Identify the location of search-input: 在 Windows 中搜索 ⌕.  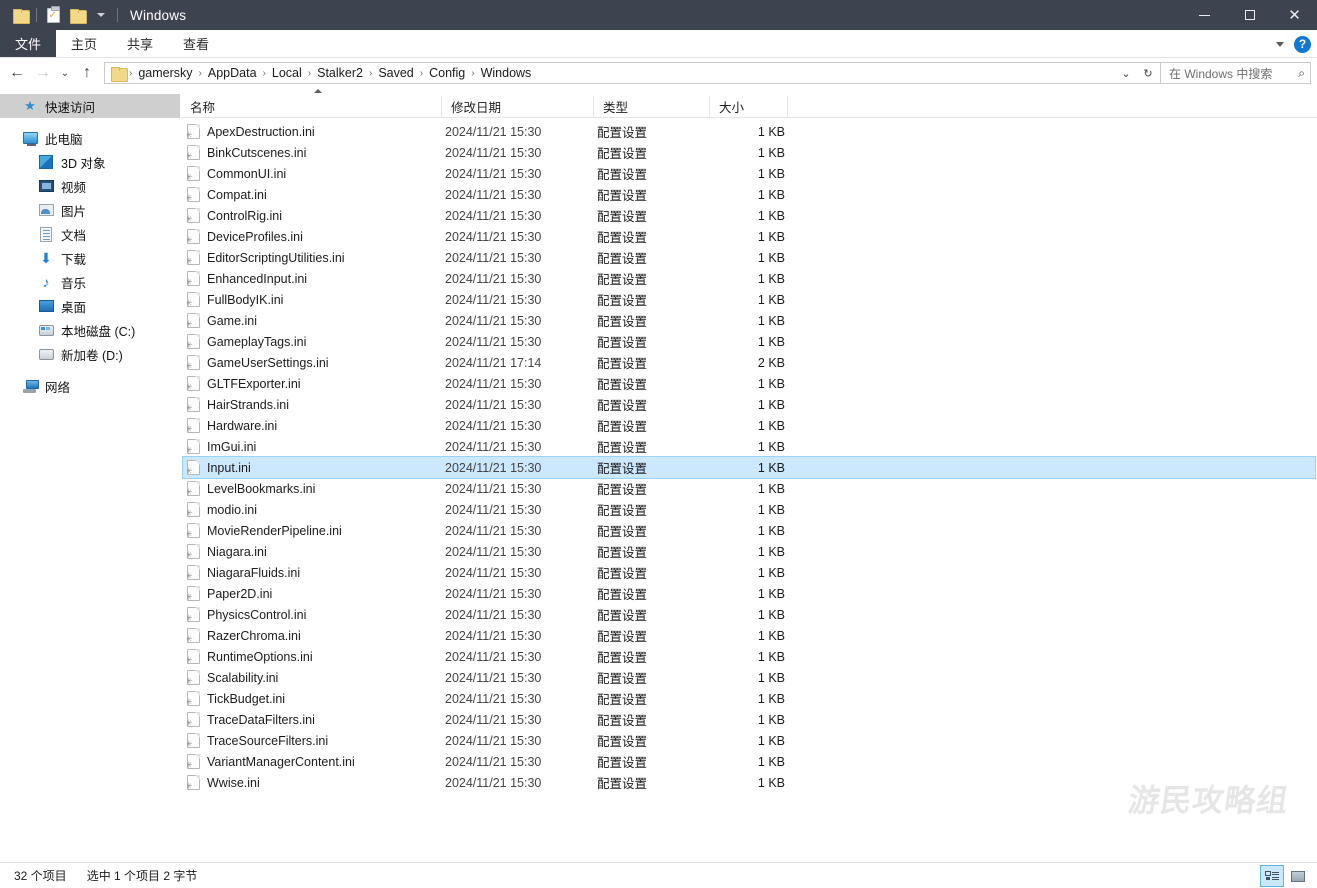
(1236, 73).